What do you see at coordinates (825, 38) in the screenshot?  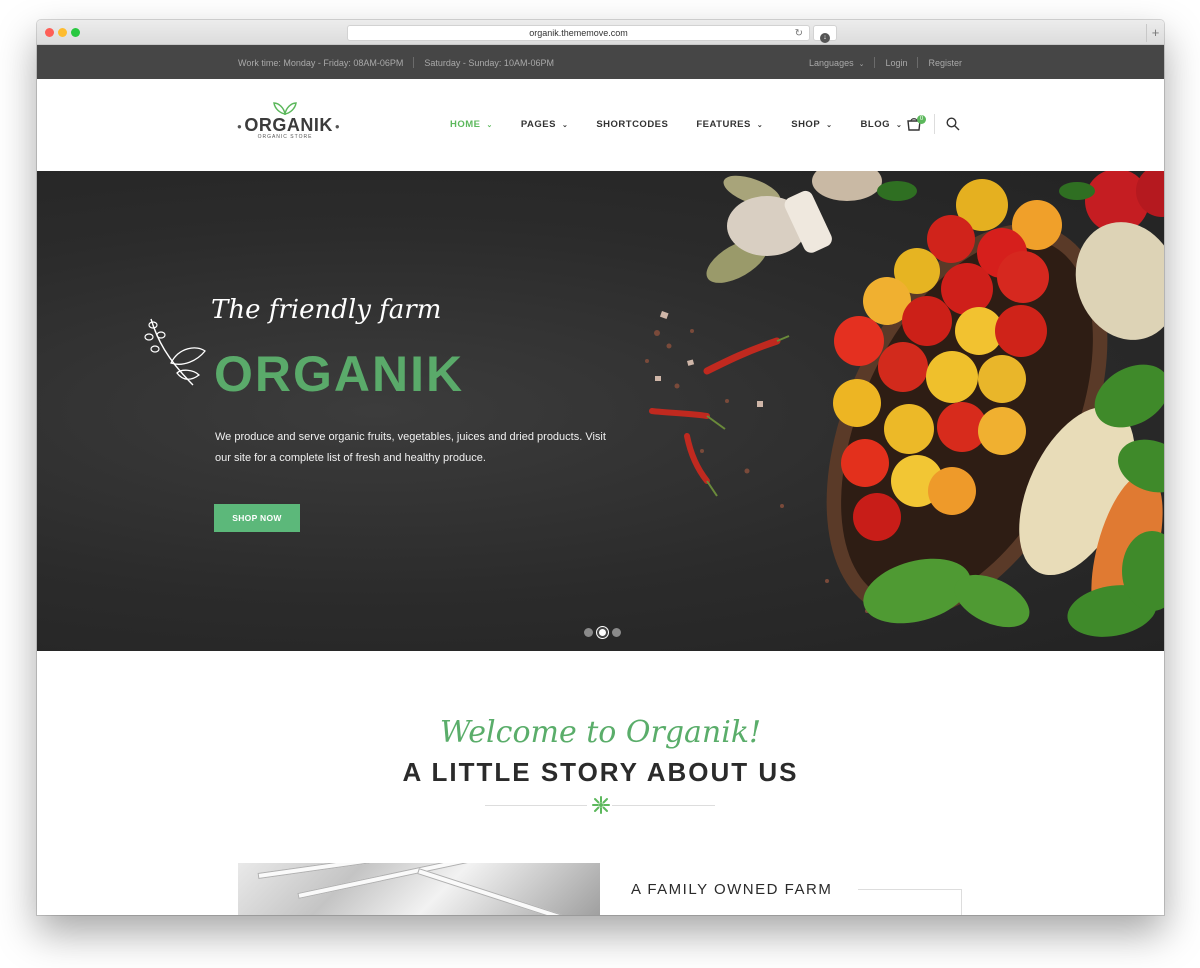 I see `download-icon: ↓` at bounding box center [825, 38].